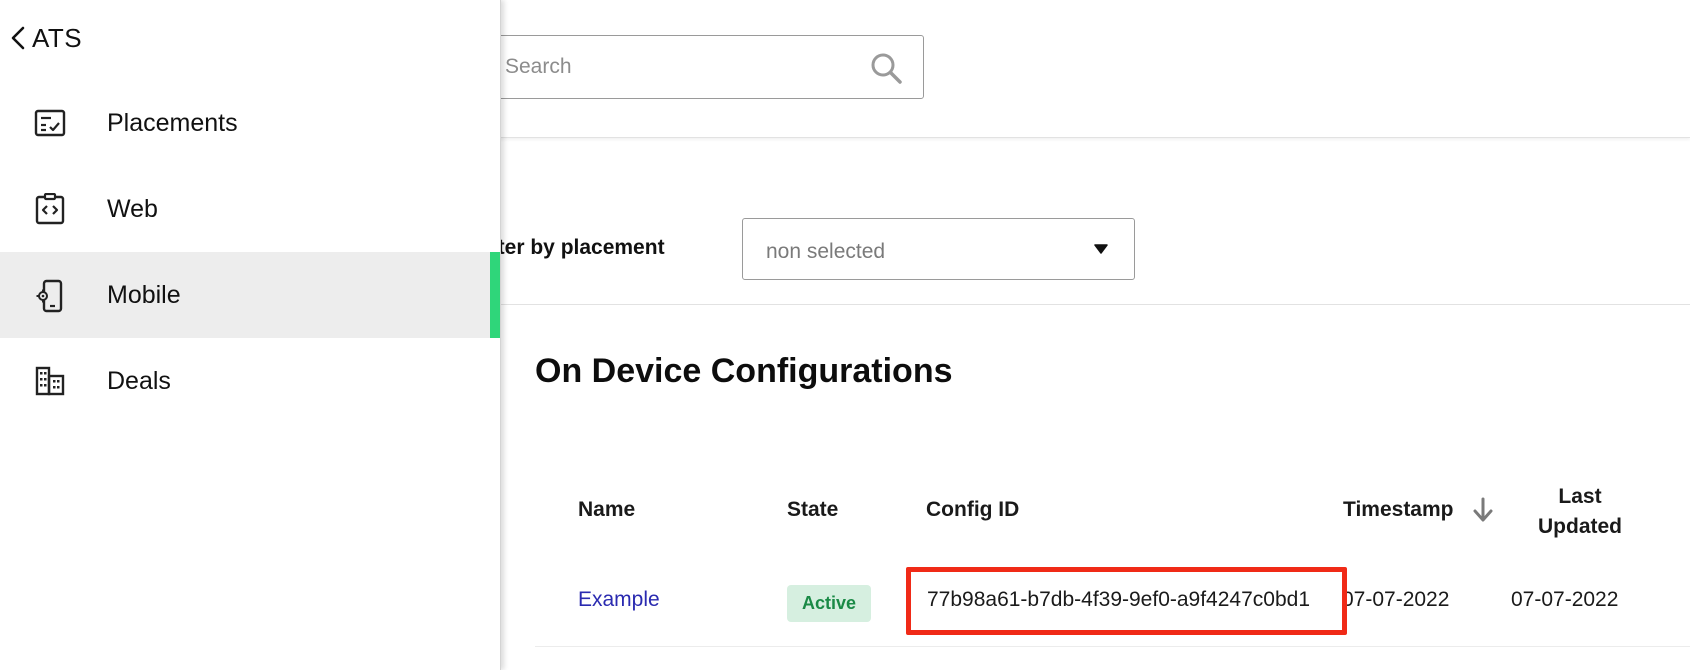 Image resolution: width=1690 pixels, height=670 pixels. What do you see at coordinates (139, 381) in the screenshot?
I see `sidebar-item-label: Deals` at bounding box center [139, 381].